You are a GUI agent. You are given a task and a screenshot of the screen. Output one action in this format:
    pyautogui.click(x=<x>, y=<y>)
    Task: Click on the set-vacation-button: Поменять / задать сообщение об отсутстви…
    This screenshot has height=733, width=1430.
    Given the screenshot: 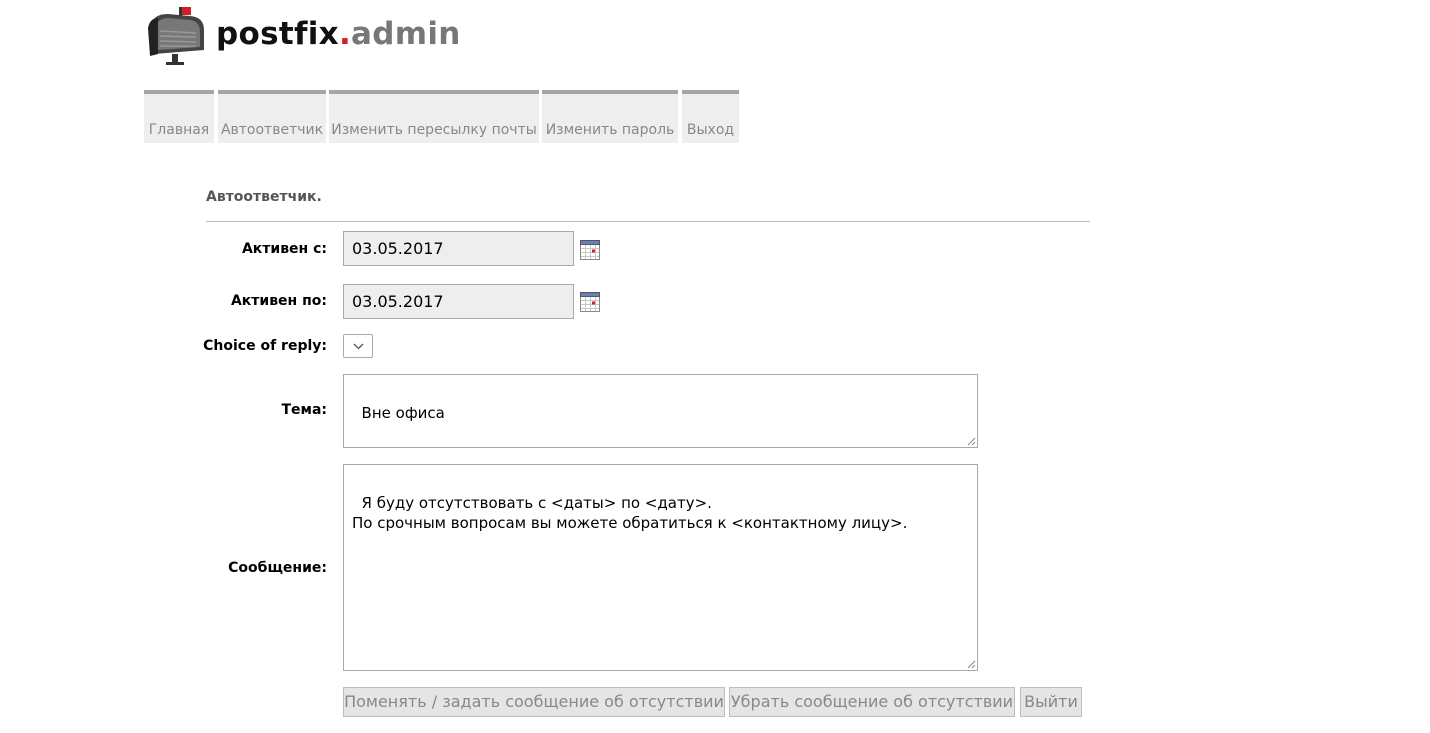 What is the action you would take?
    pyautogui.click(x=534, y=702)
    